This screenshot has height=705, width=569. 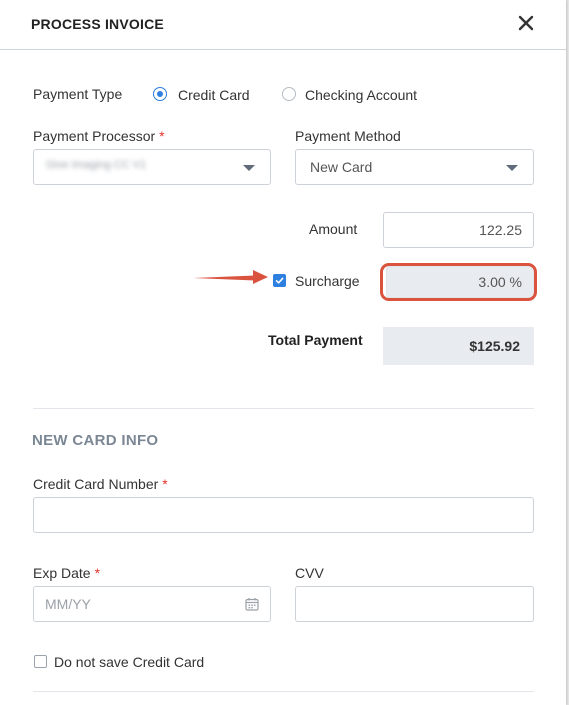 I want to click on close-icon, so click(x=526, y=23).